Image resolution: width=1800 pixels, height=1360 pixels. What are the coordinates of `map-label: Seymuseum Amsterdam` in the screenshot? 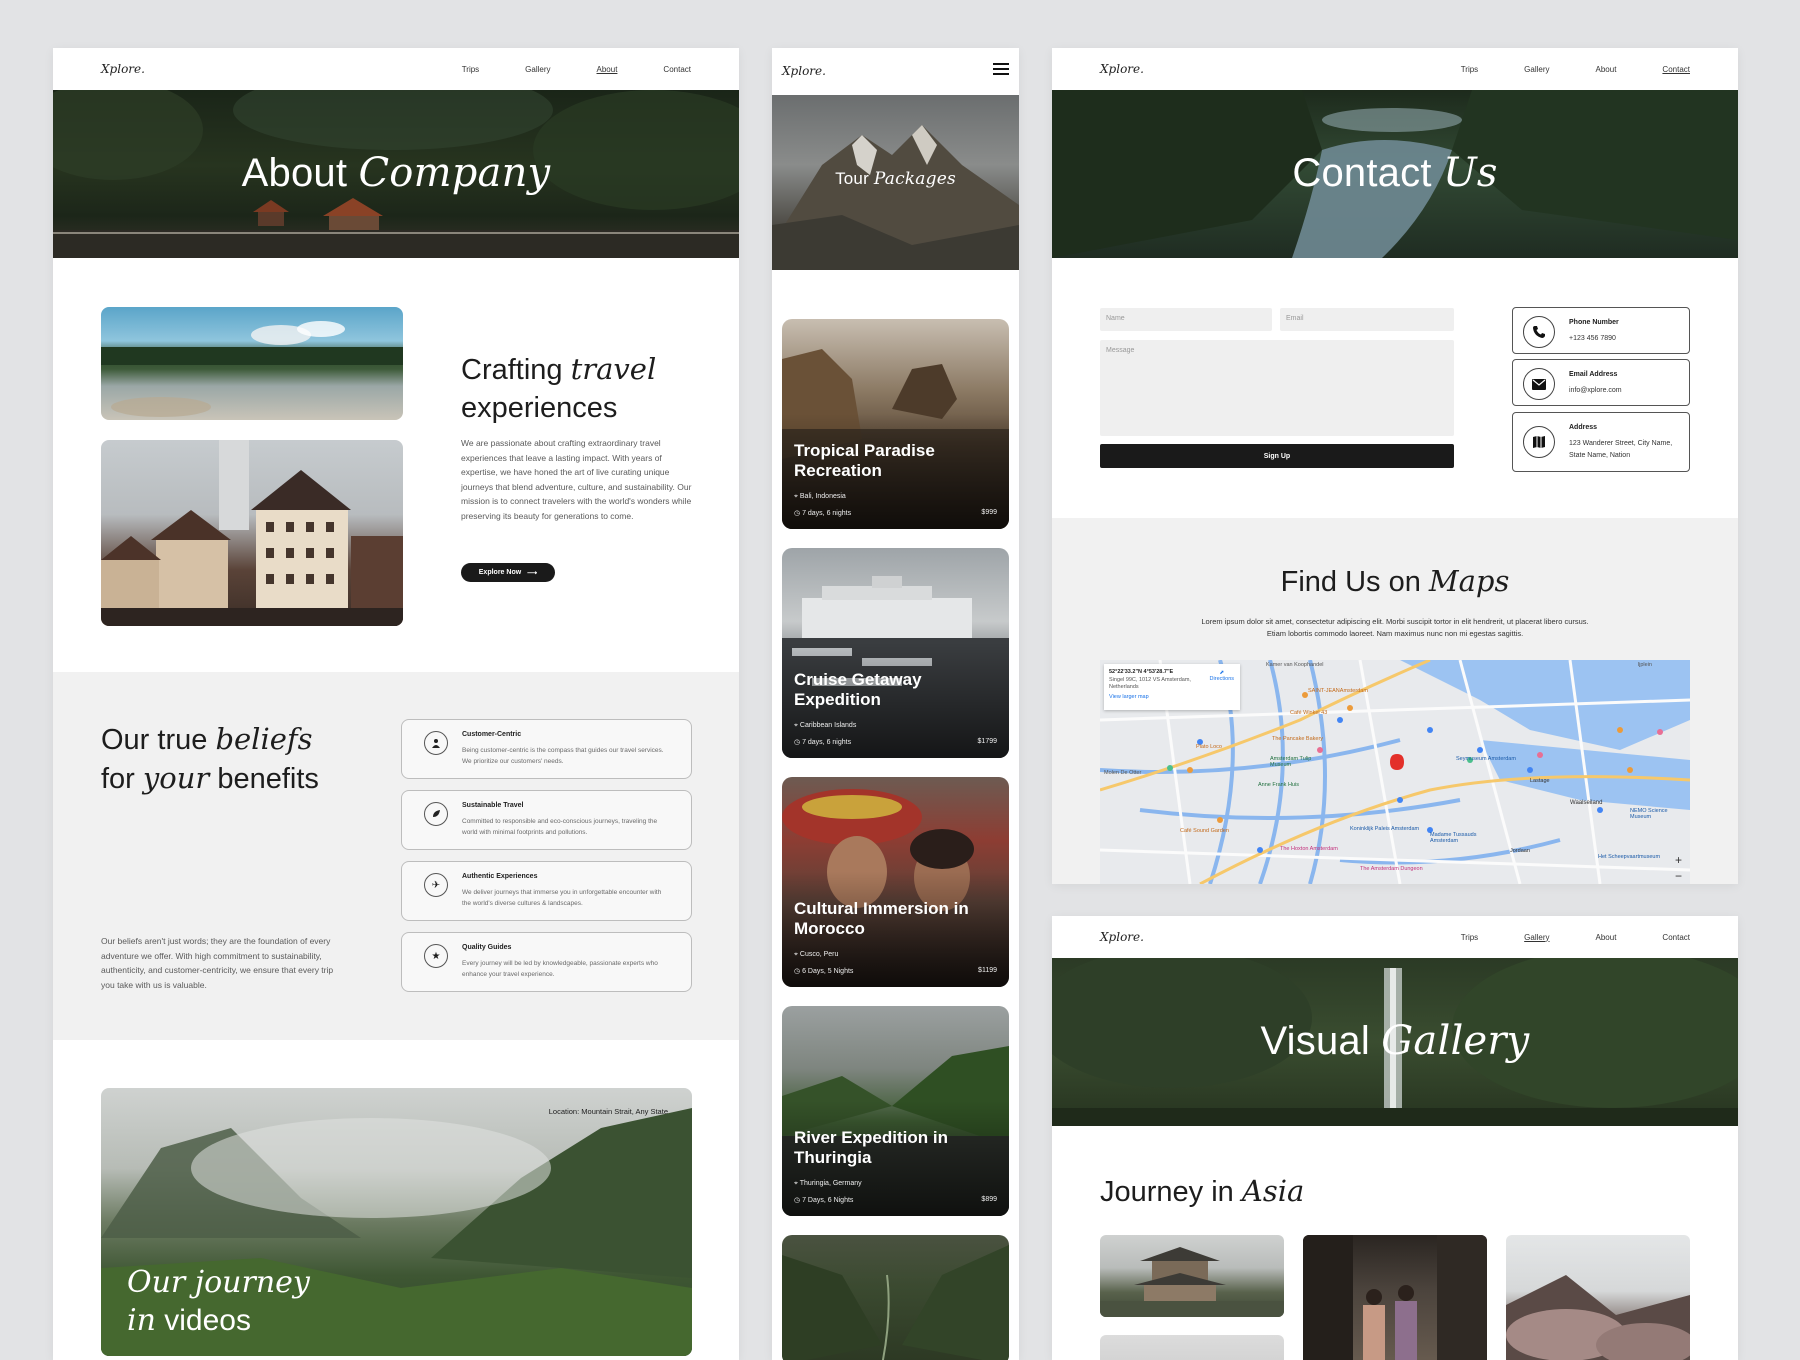 It's located at (1486, 759).